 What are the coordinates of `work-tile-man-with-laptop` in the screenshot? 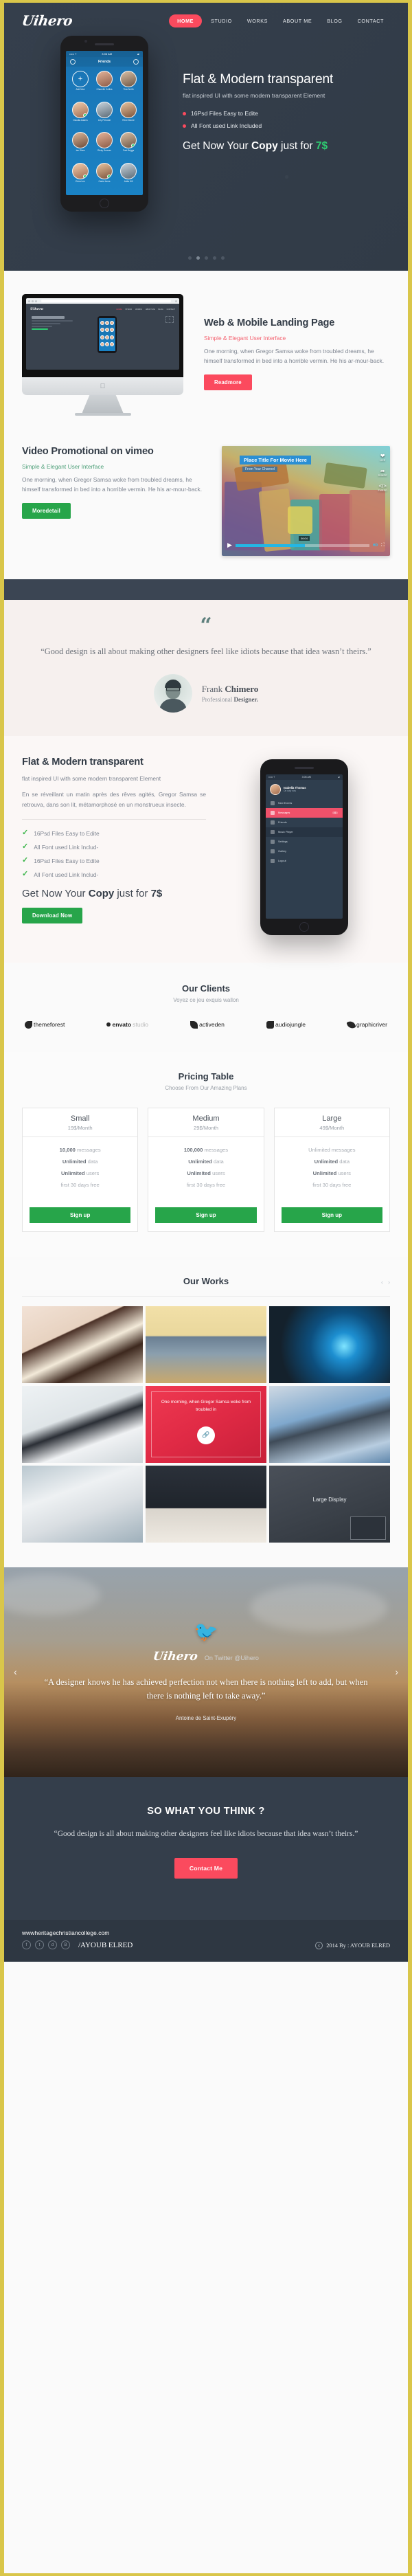 It's located at (82, 1424).